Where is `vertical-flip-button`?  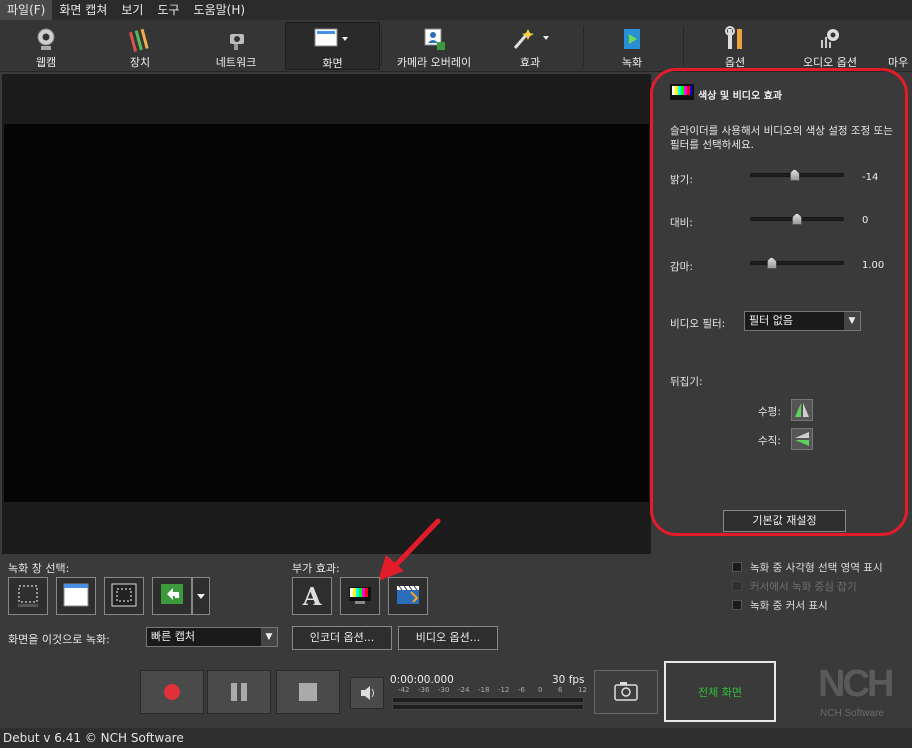
vertical-flip-button is located at coordinates (802, 439).